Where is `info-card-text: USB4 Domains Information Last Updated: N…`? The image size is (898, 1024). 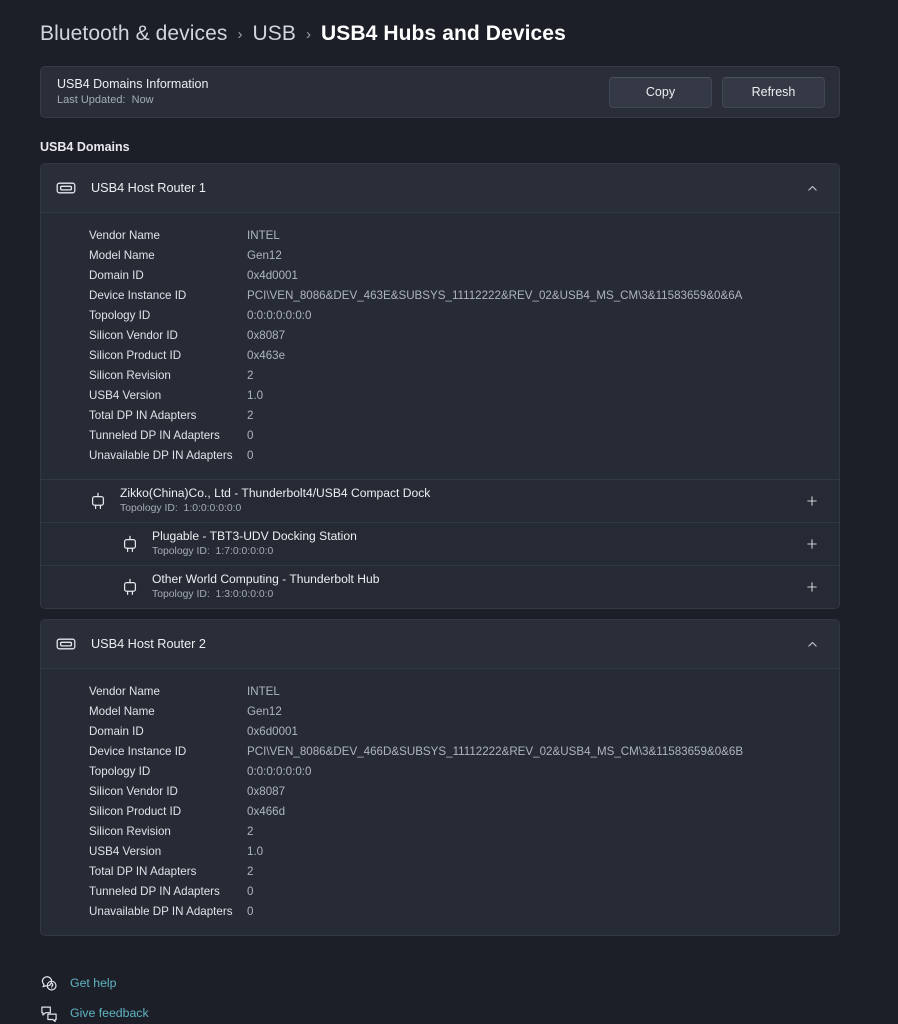 info-card-text: USB4 Domains Information Last Updated: N… is located at coordinates (328, 92).